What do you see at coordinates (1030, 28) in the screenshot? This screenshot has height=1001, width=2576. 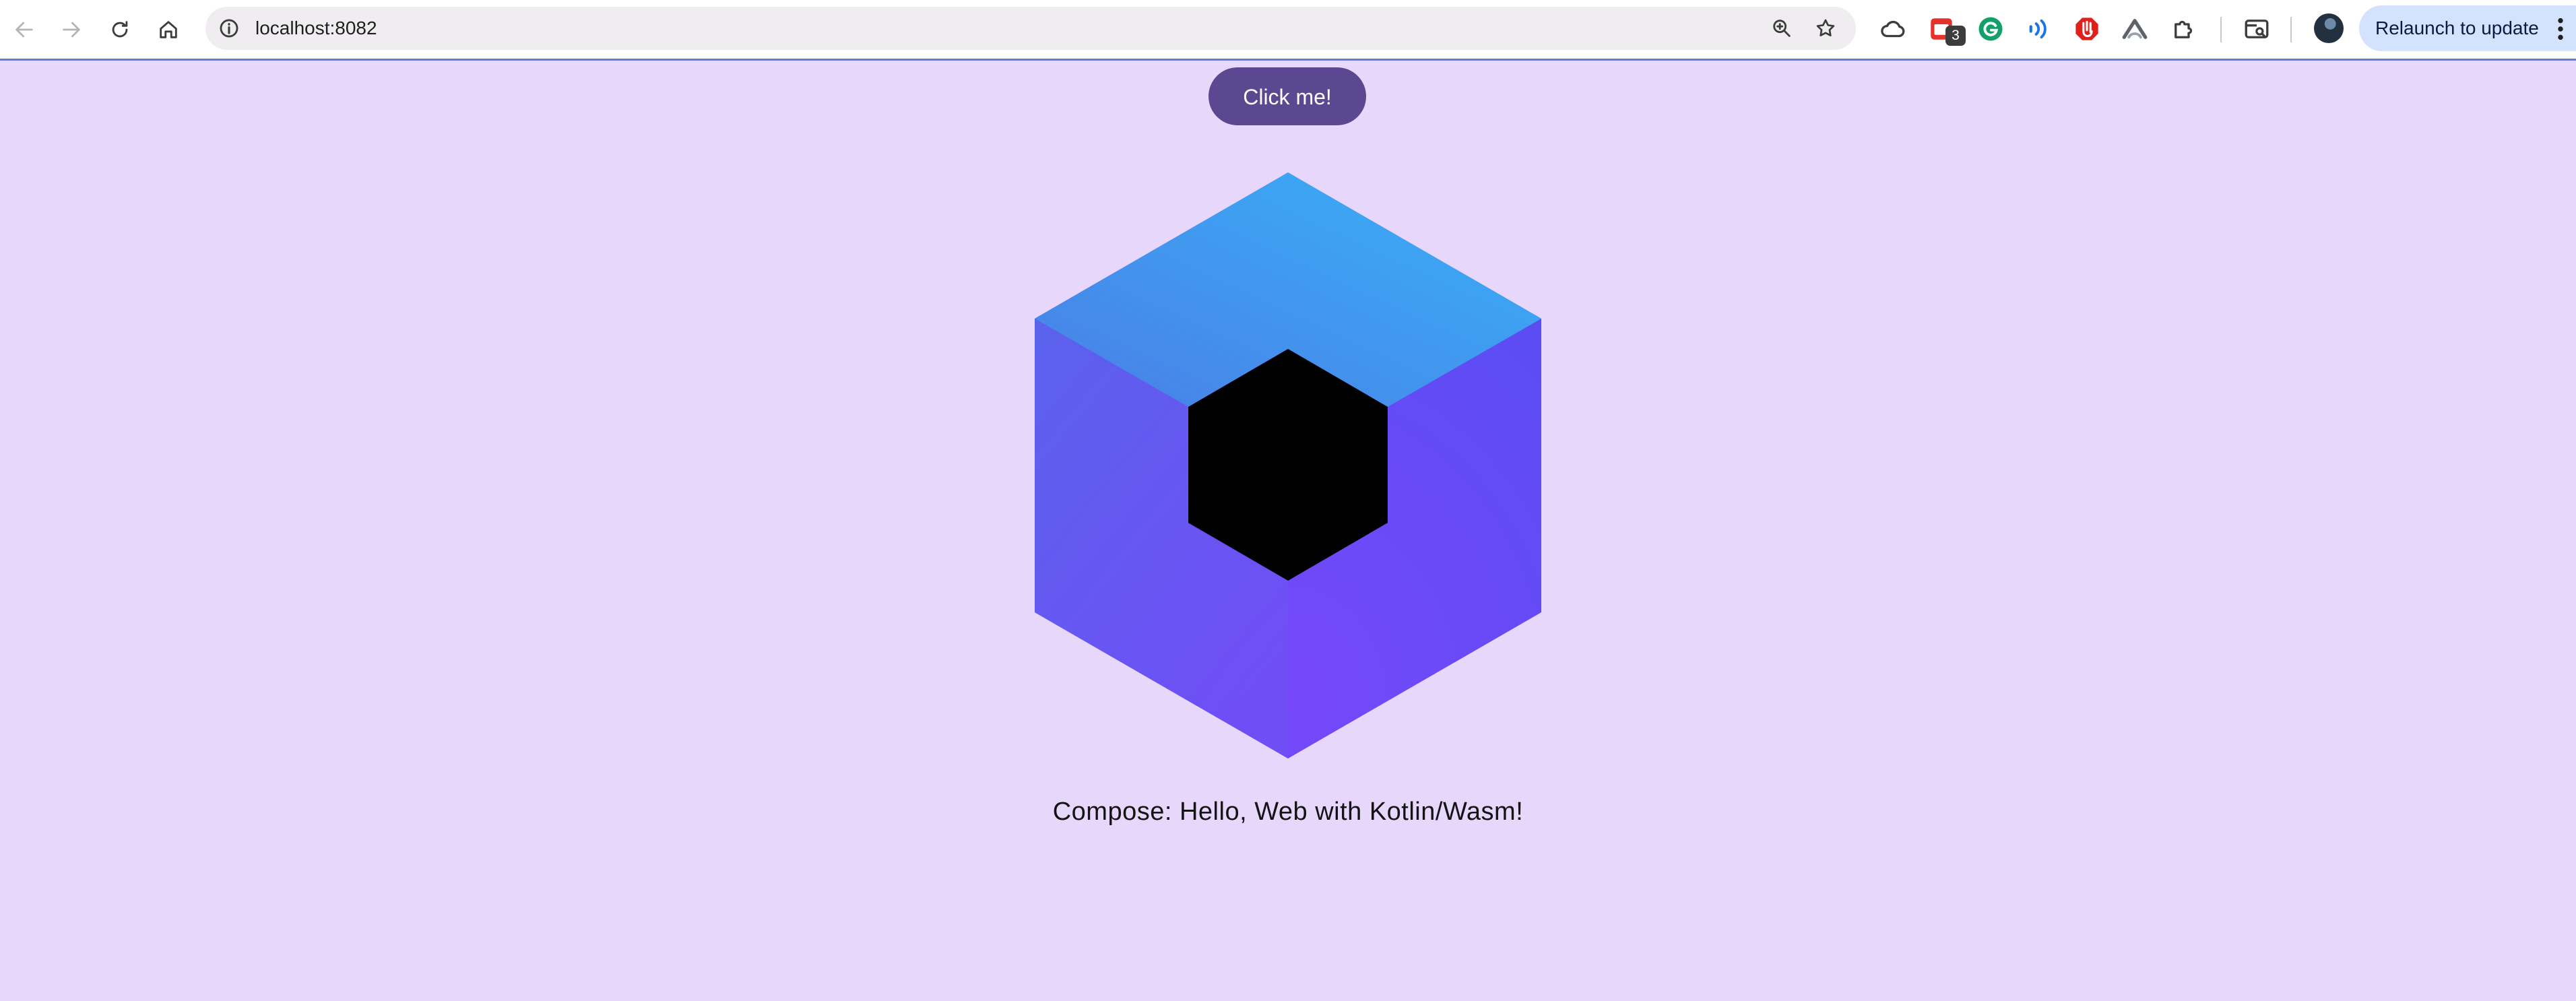 I see `address-bar: localhost:8082` at bounding box center [1030, 28].